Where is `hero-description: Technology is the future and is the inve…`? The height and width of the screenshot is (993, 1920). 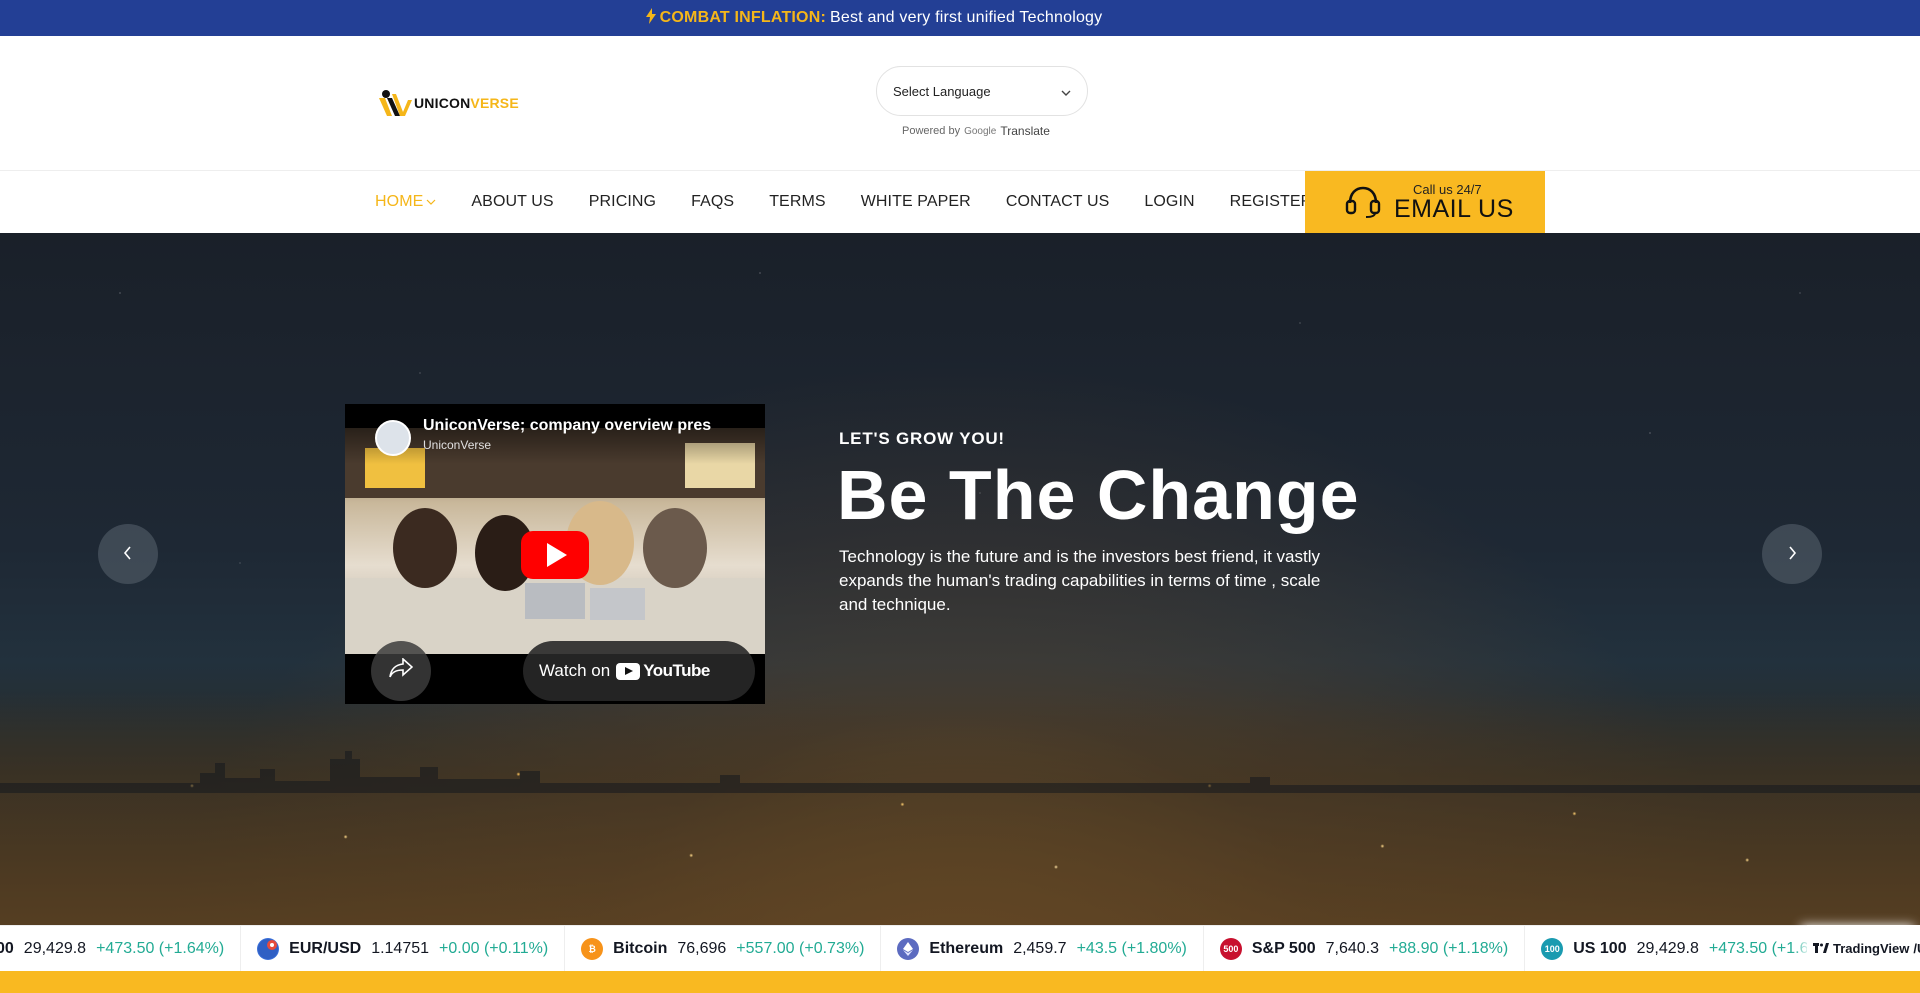
hero-description: Technology is the future and is the inve… is located at coordinates (1080, 580).